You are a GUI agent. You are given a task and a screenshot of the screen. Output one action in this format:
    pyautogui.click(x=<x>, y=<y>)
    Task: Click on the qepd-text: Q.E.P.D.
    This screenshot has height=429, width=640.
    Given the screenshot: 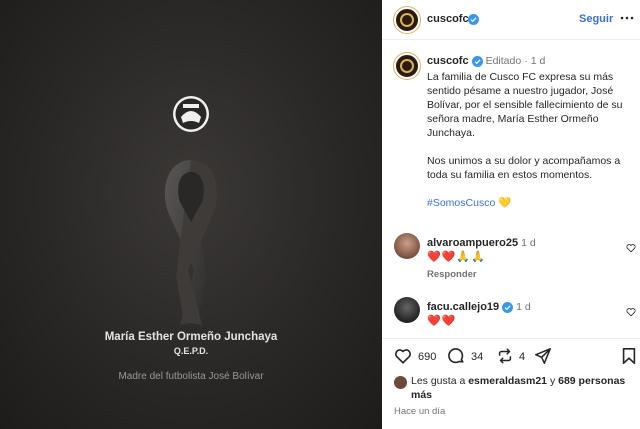 What is the action you would take?
    pyautogui.click(x=191, y=351)
    